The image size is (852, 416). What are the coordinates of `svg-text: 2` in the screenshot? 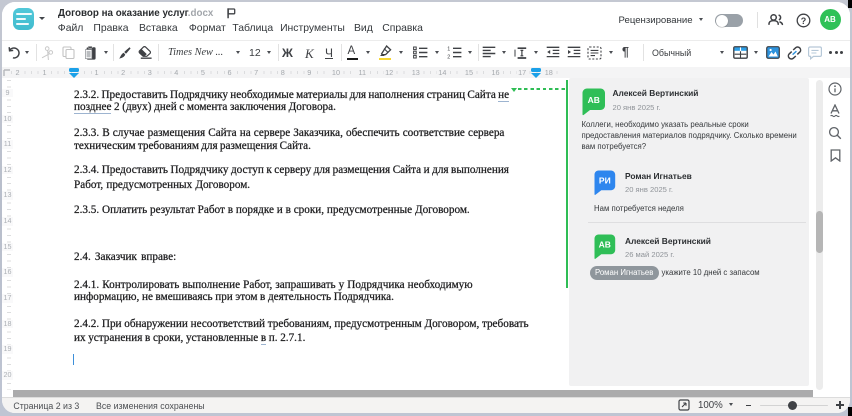 It's located at (448, 57).